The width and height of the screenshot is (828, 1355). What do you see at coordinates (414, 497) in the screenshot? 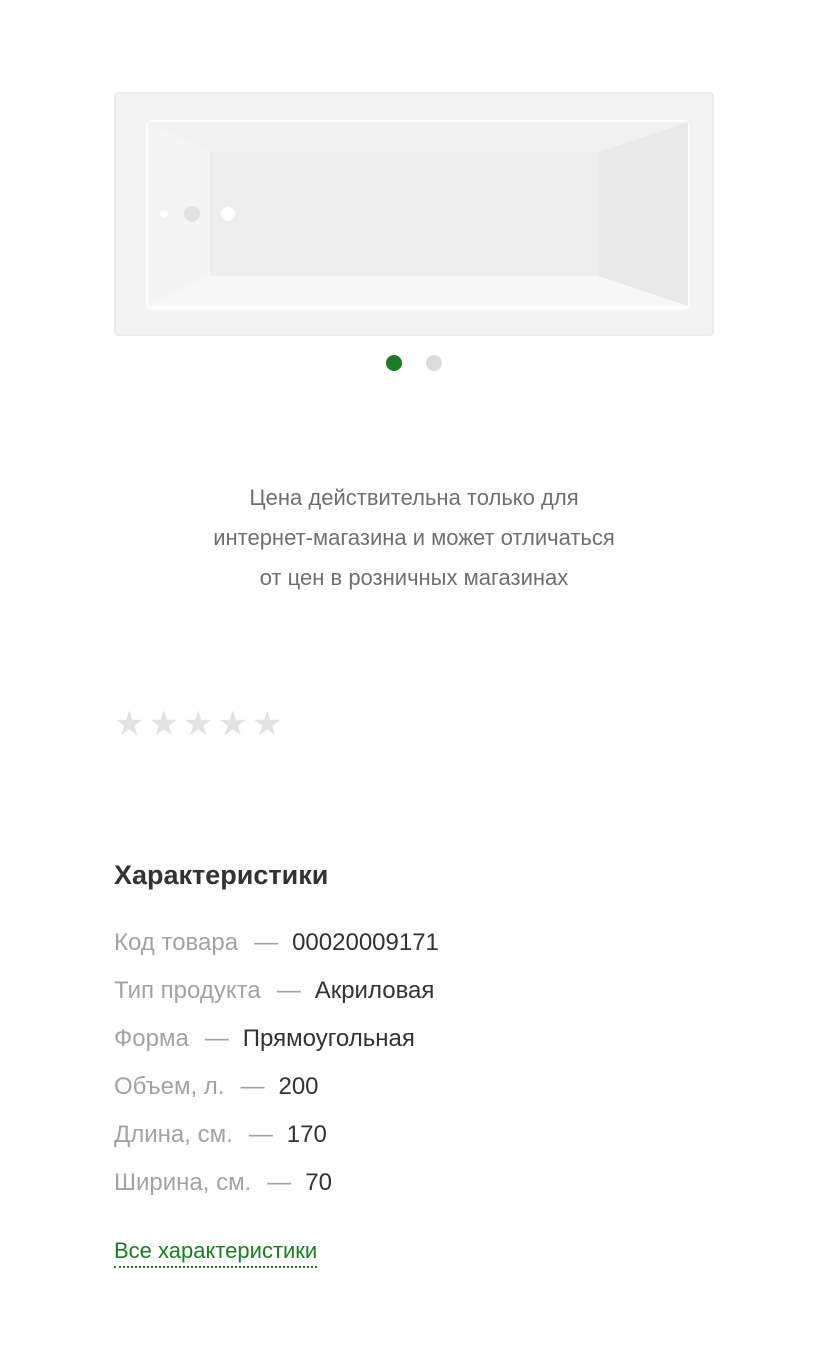
I see `price-disclaimer-line: Цена действительна только для` at bounding box center [414, 497].